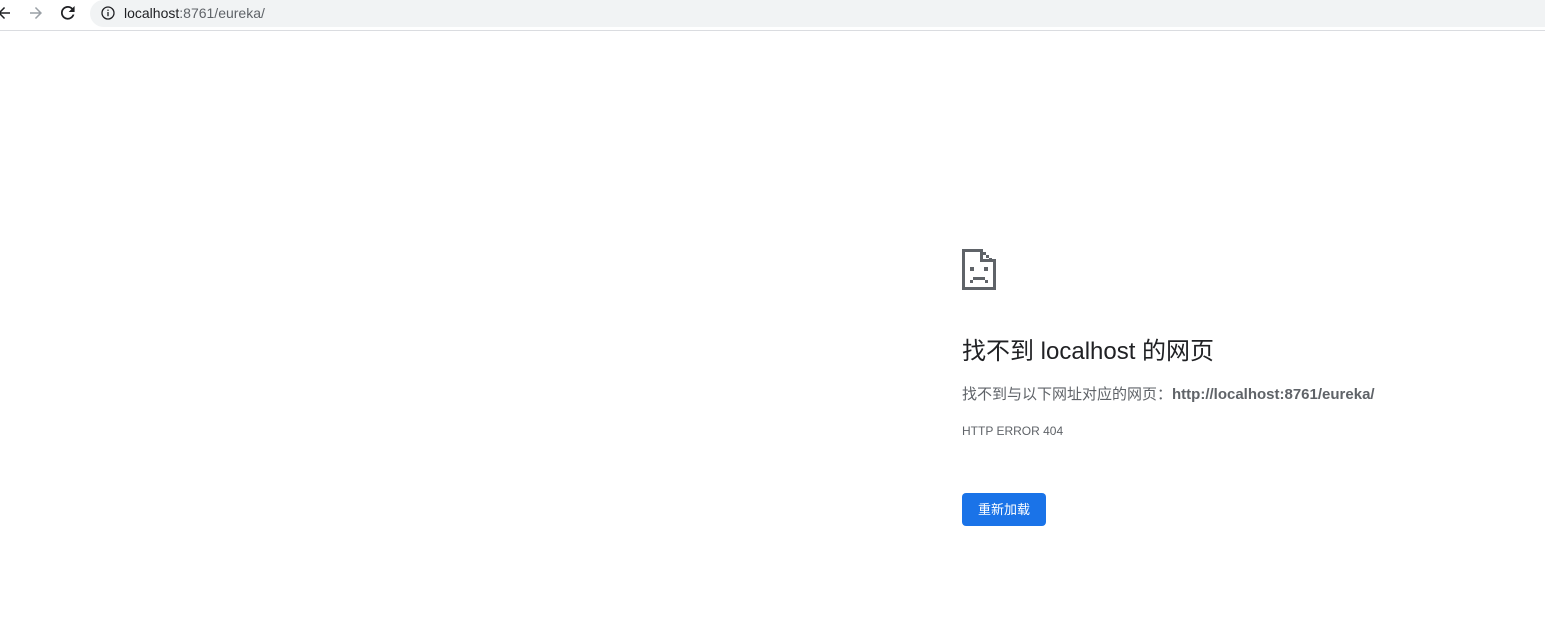 Image resolution: width=1545 pixels, height=625 pixels. What do you see at coordinates (1273, 394) in the screenshot?
I see `error-url: http://localhost:8761/eureka/` at bounding box center [1273, 394].